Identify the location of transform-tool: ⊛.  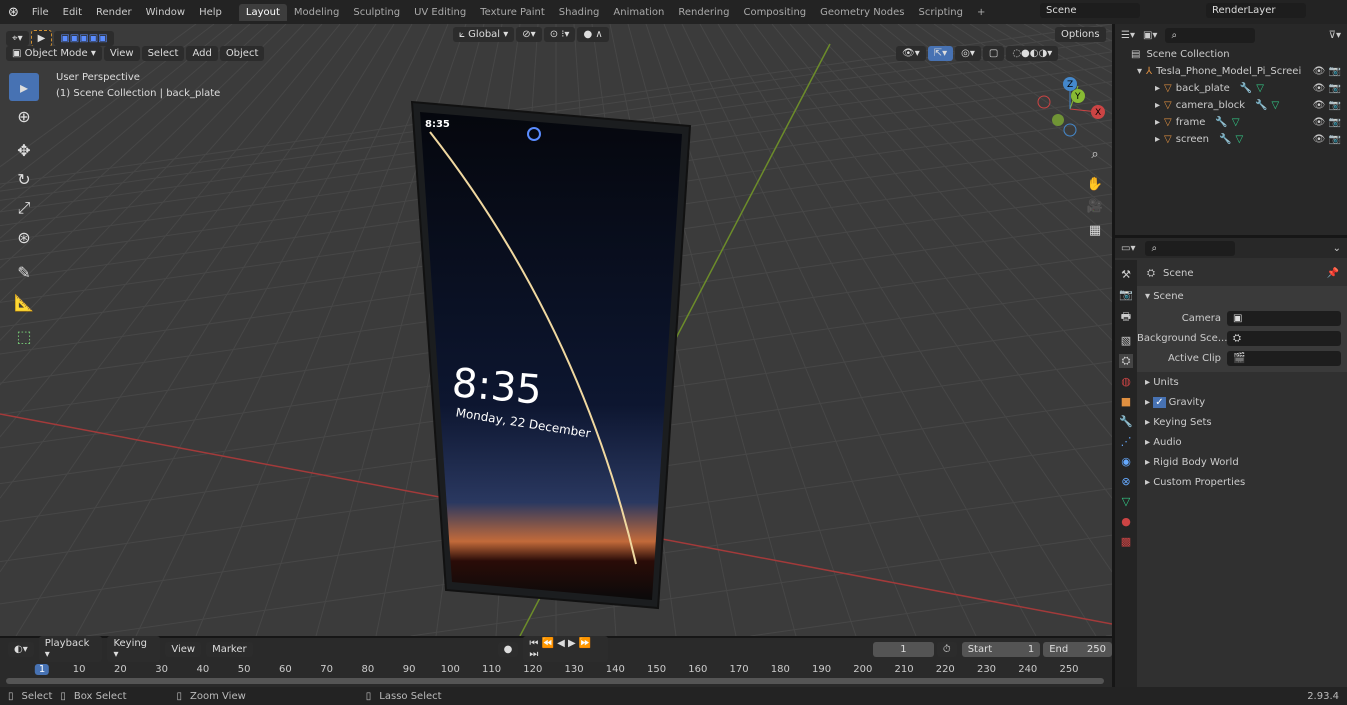
(24, 237).